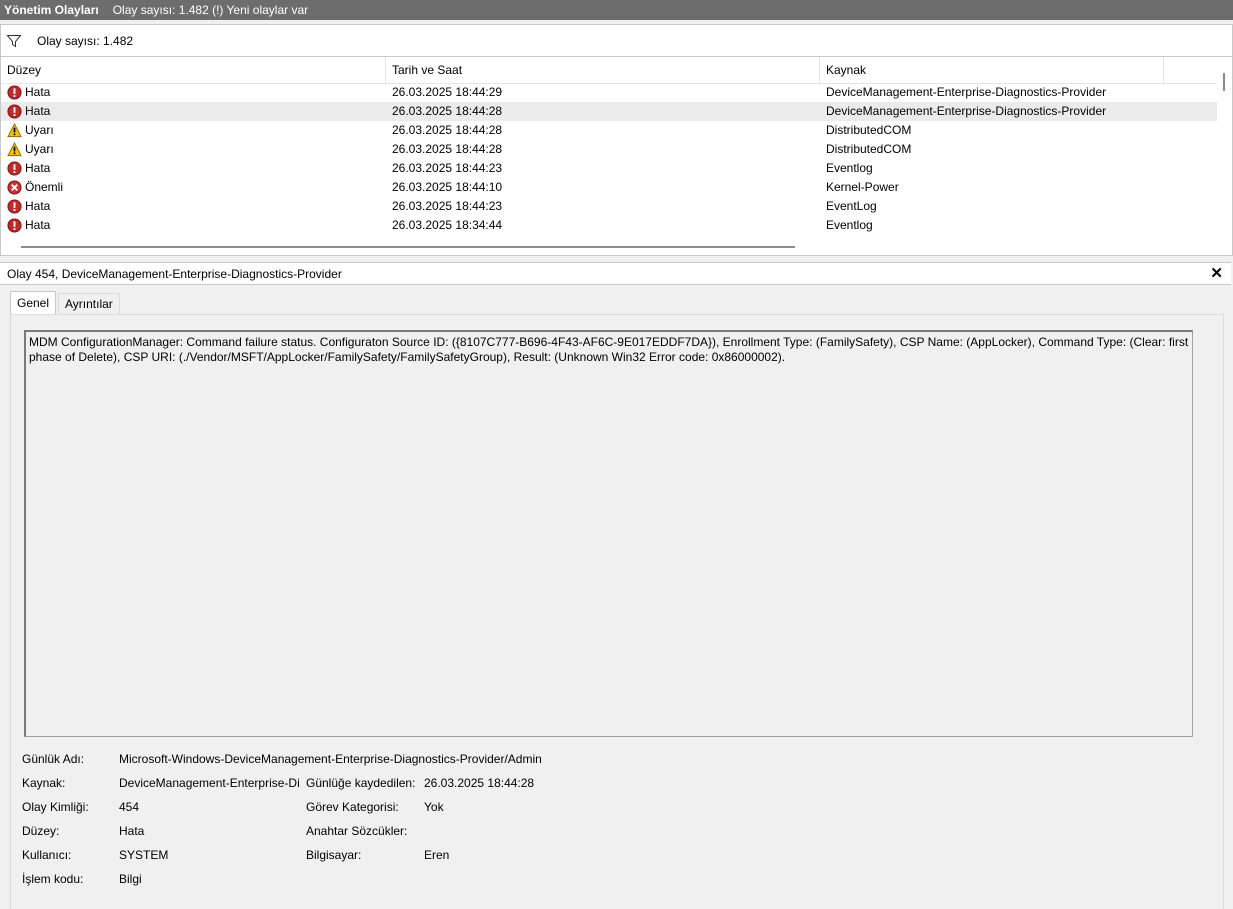 This screenshot has height=909, width=1233. Describe the element at coordinates (851, 206) in the screenshot. I see `source-cell: EventLog` at that location.